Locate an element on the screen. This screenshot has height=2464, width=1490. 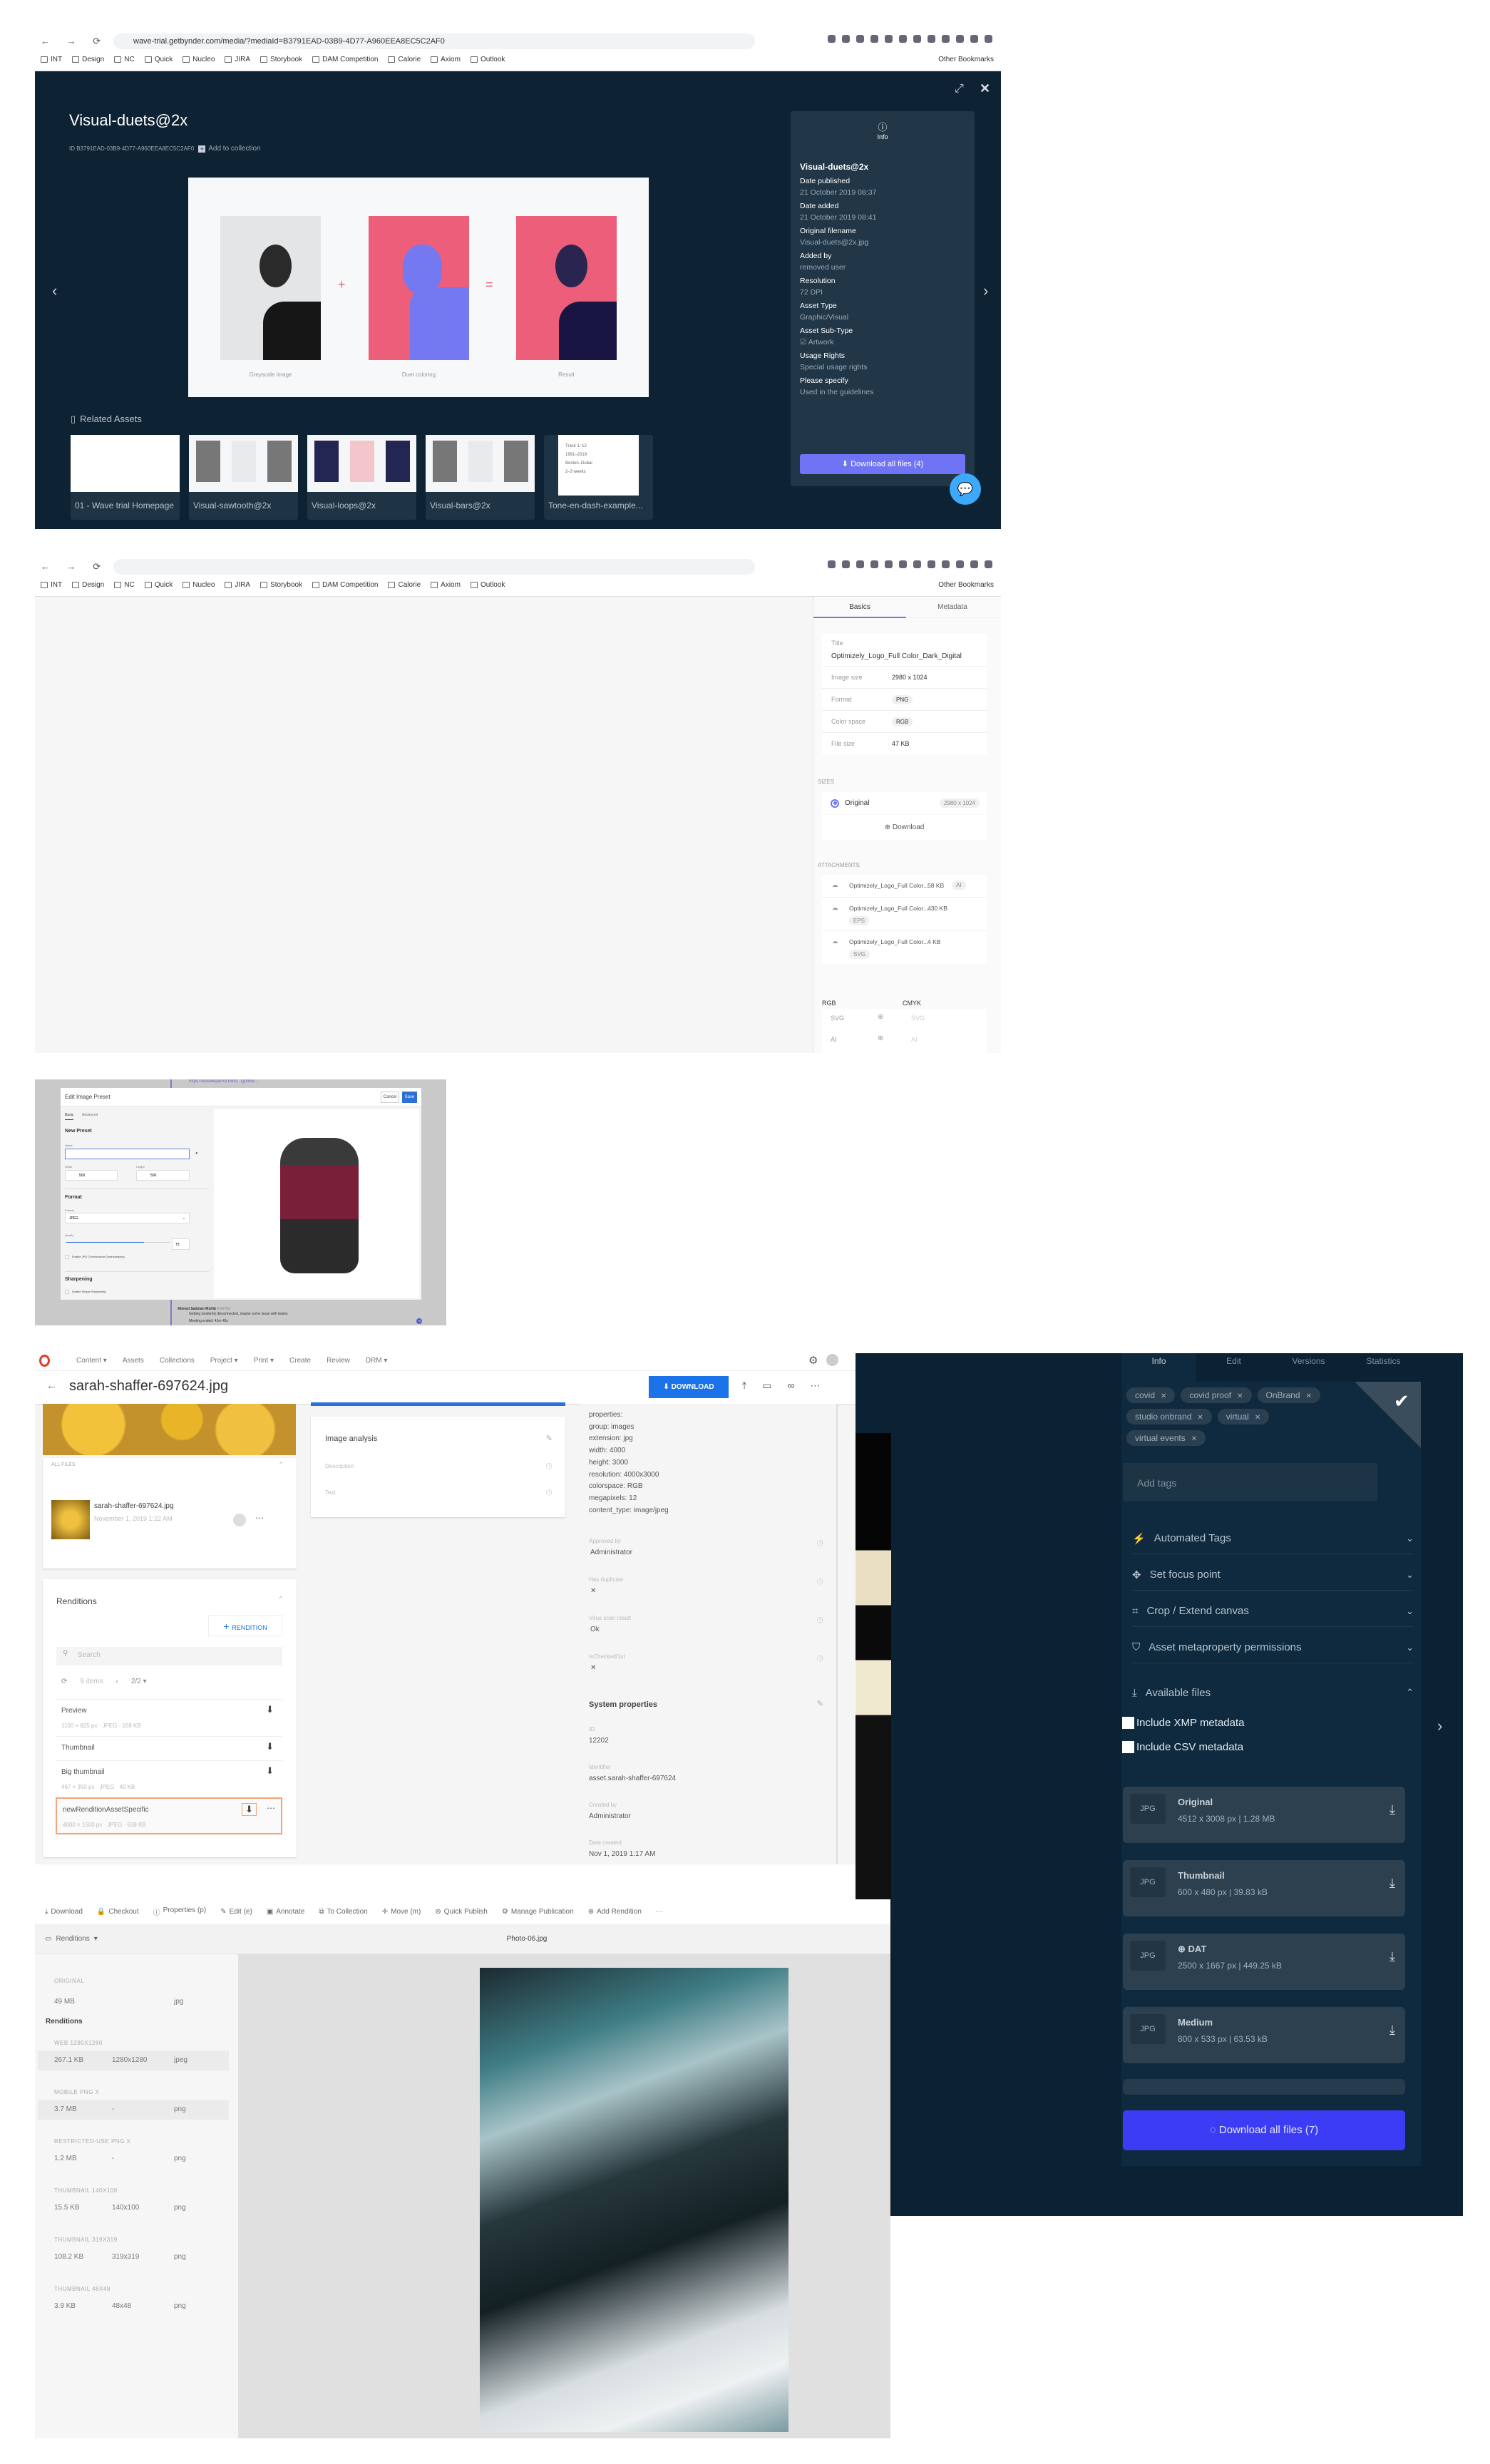
toolbar-to-collection: ⧉ To Collection is located at coordinates (343, 1912).